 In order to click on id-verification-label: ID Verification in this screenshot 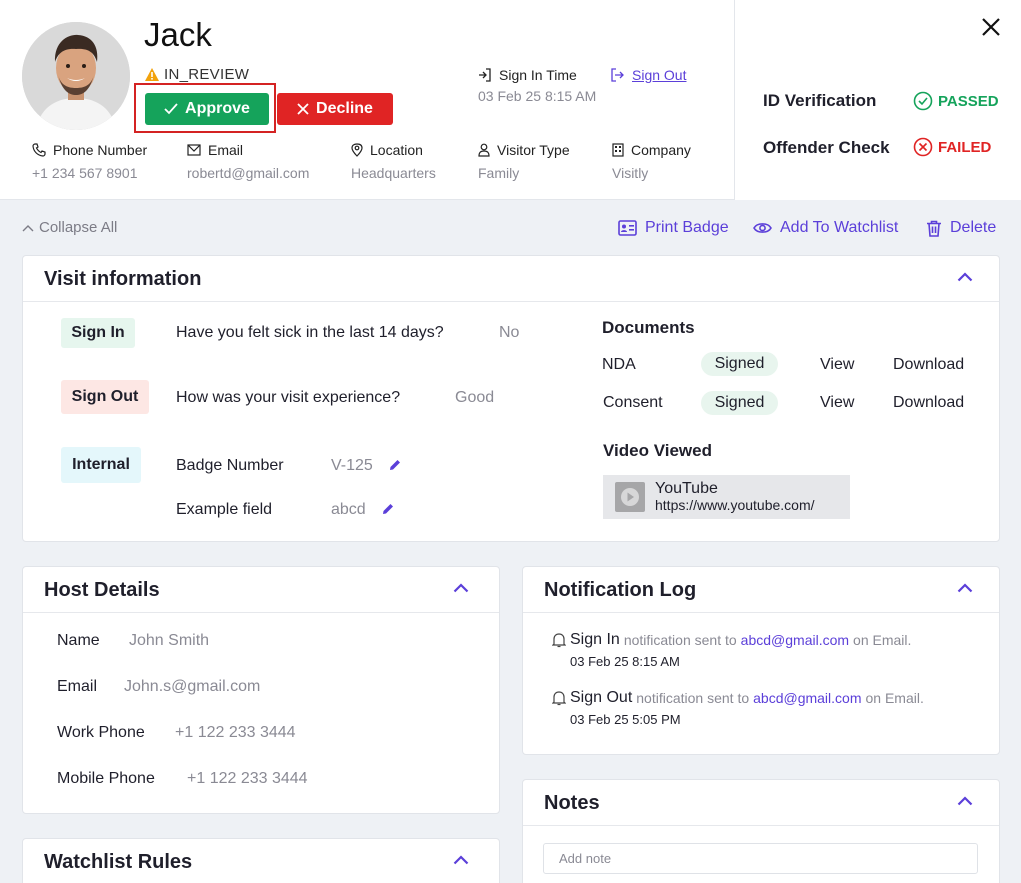, I will do `click(820, 100)`.